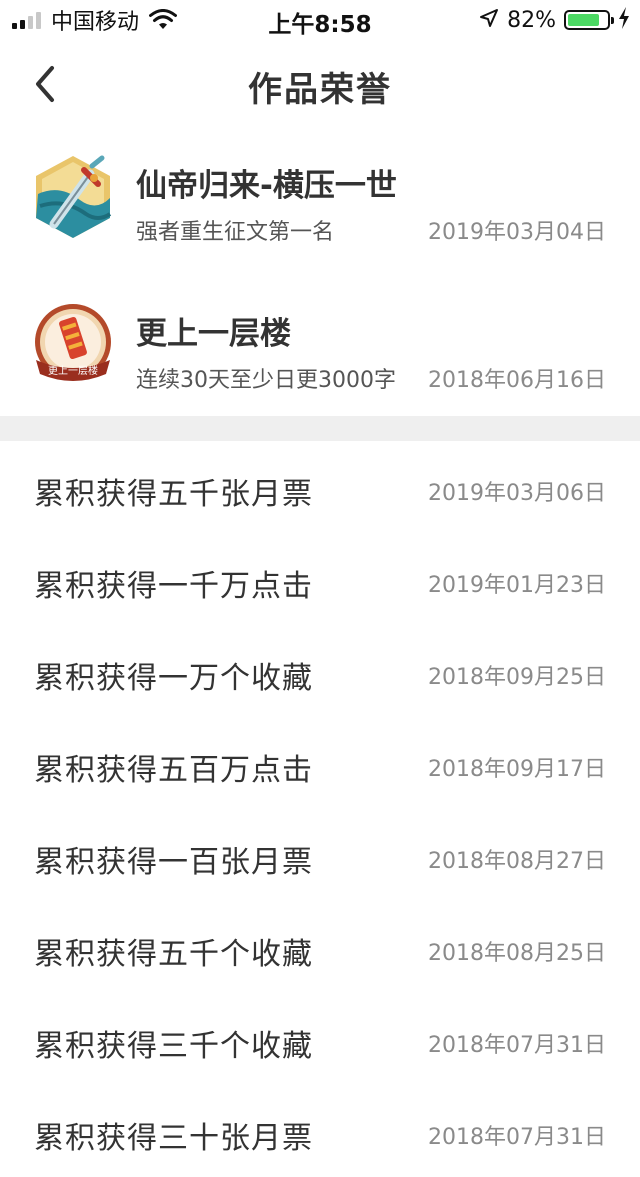 The image size is (640, 1177). I want to click on page-title: 作品荣誉, so click(320, 90).